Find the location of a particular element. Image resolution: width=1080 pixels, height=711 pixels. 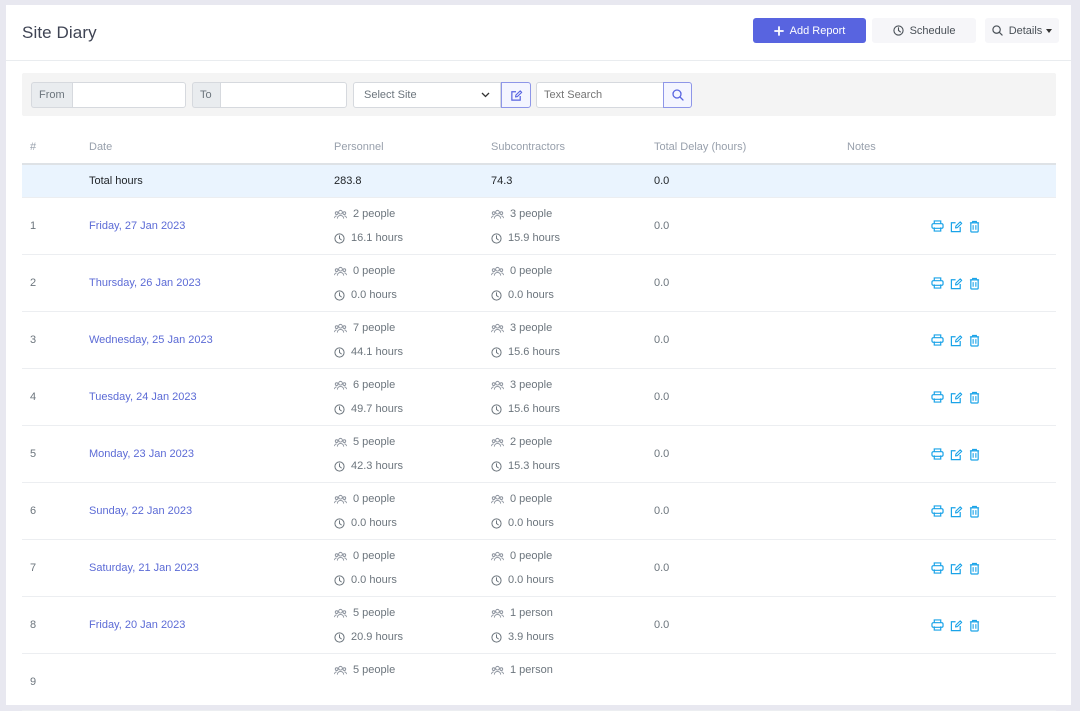

row-number: 1 is located at coordinates (55, 226).